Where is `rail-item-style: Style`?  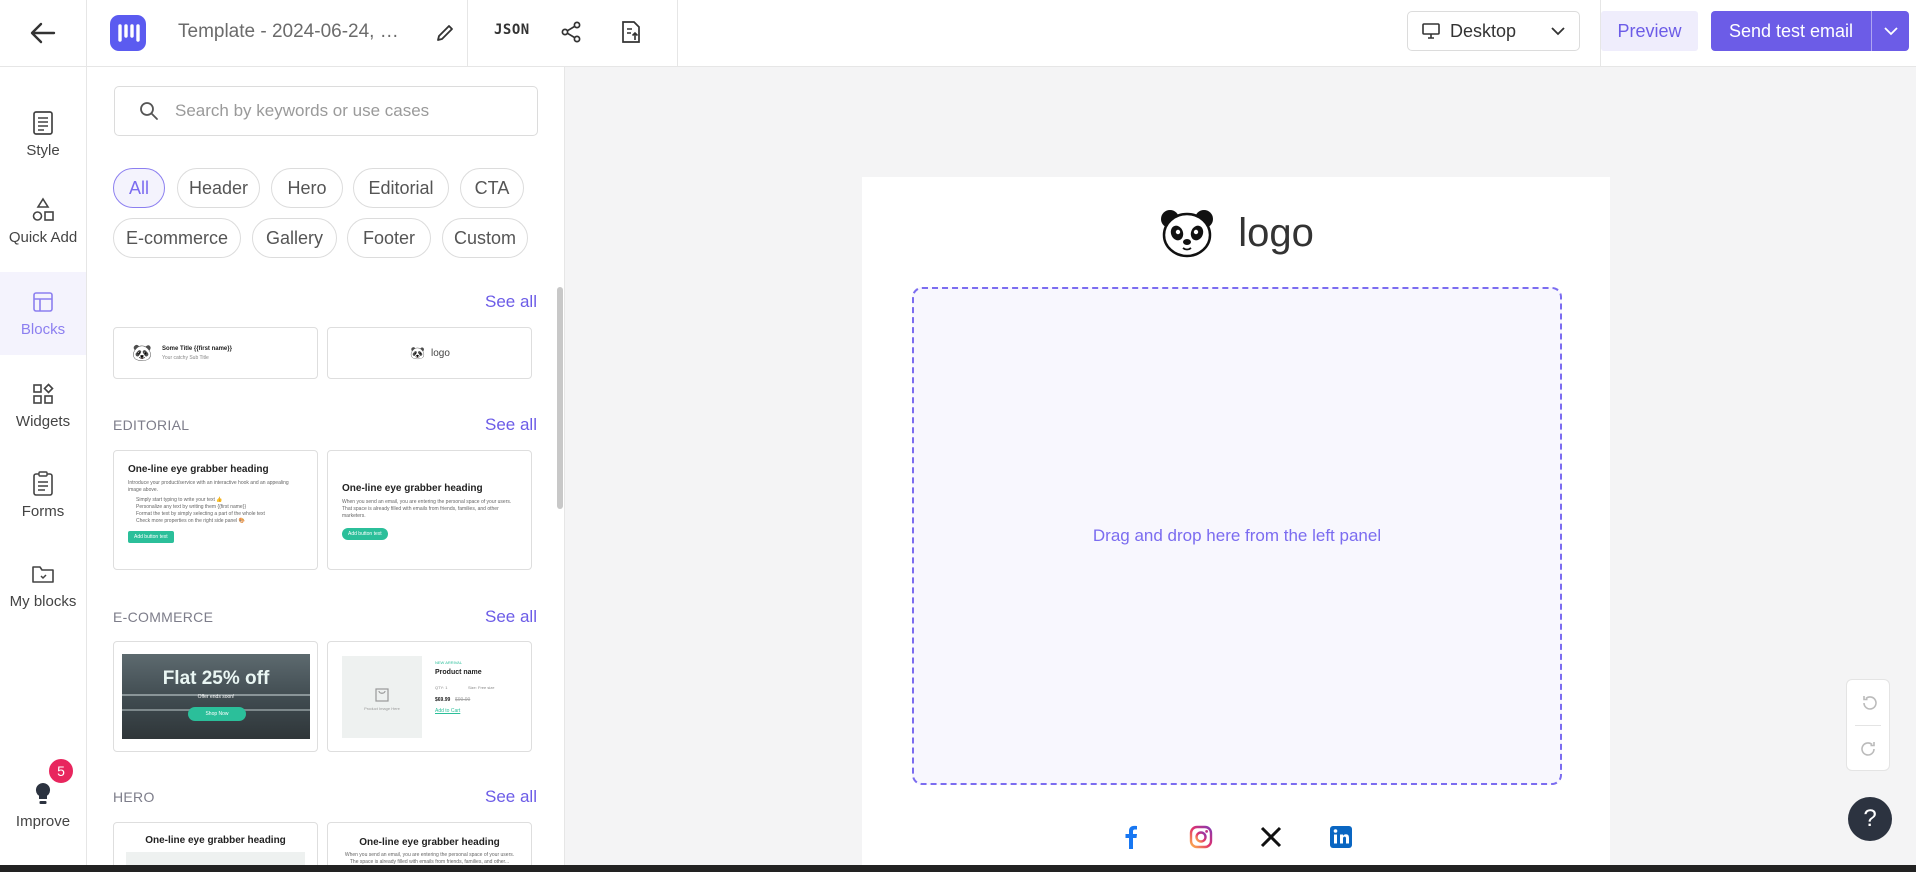 rail-item-style: Style is located at coordinates (43, 134).